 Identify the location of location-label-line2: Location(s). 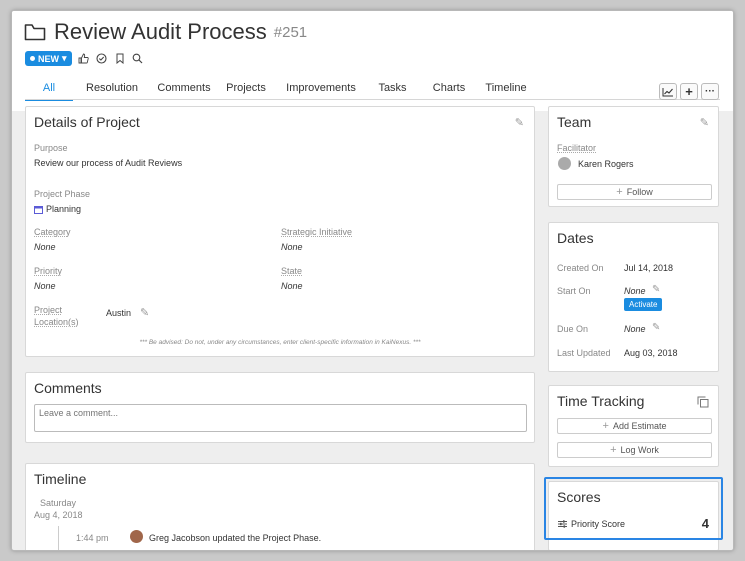
(56, 322).